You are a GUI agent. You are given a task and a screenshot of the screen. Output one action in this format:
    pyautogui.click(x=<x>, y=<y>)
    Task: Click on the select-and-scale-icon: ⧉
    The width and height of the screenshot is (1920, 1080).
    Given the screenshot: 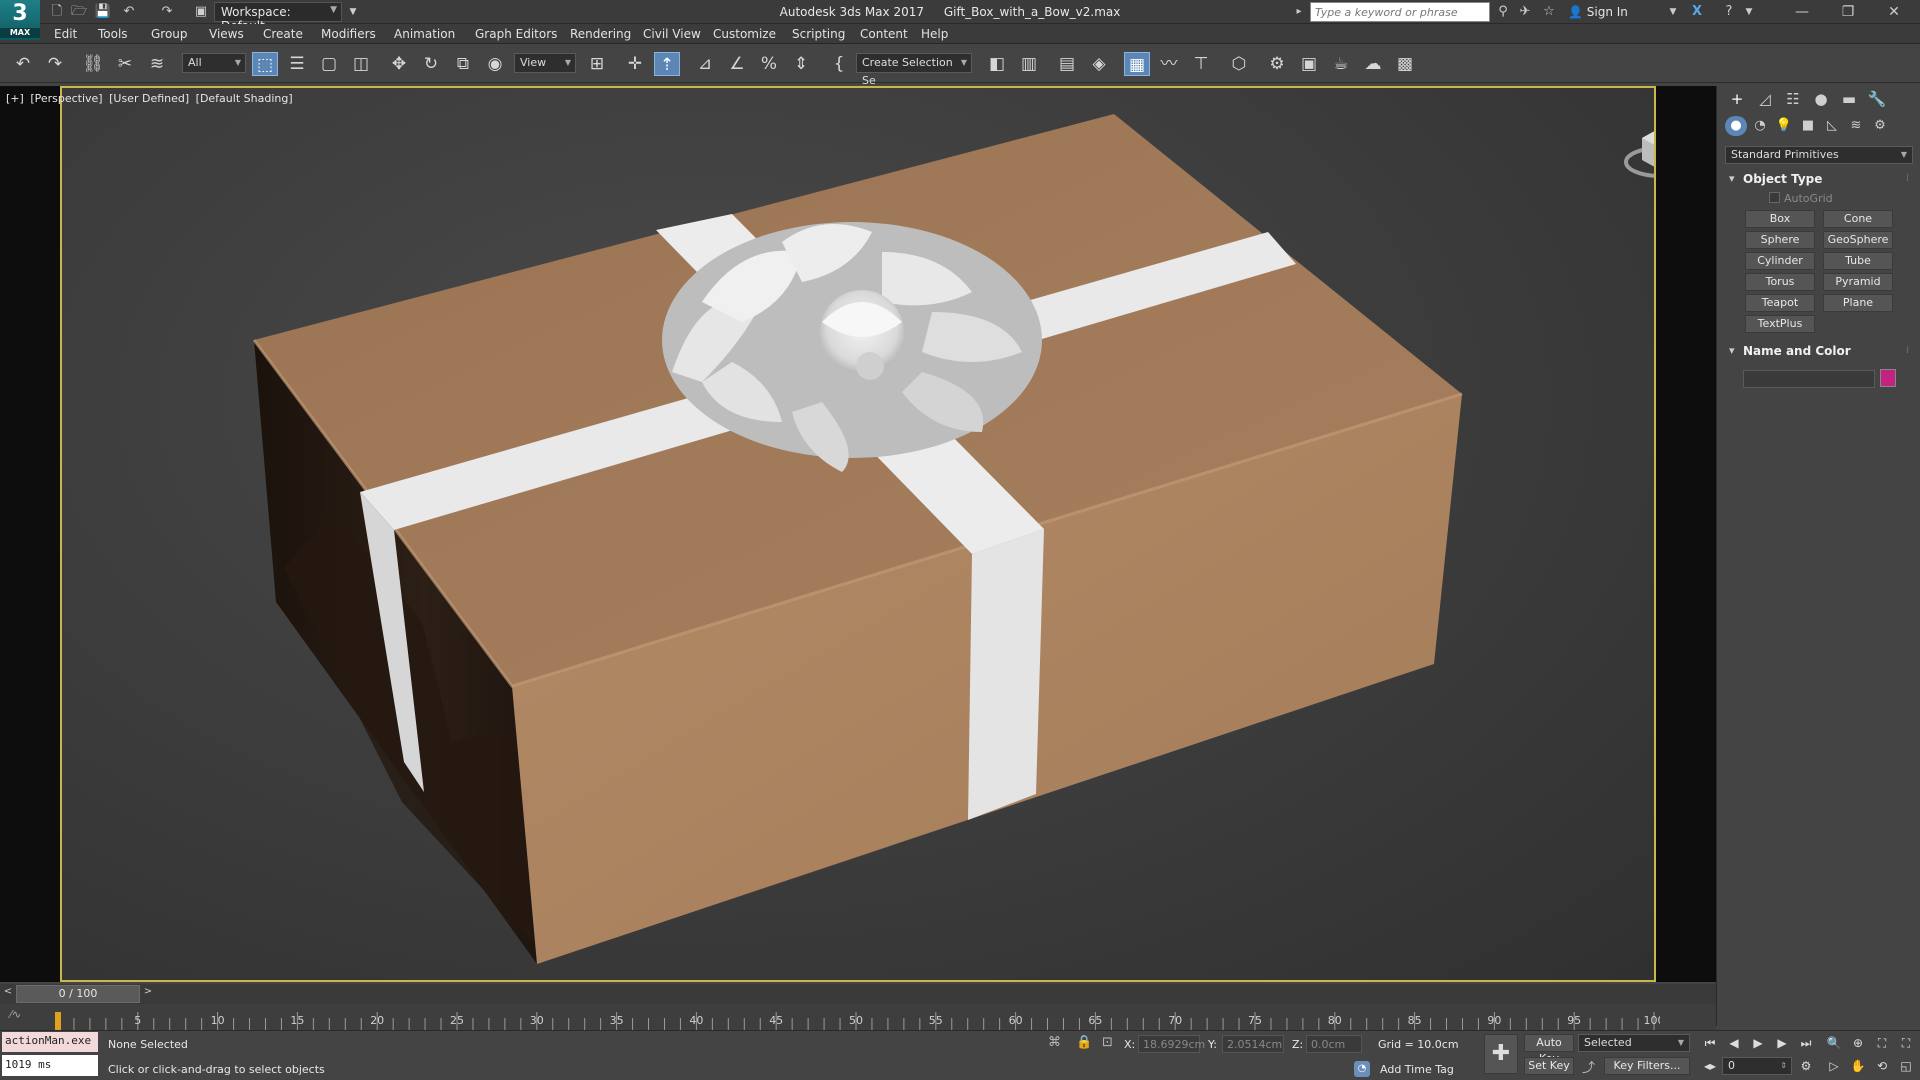 What is the action you would take?
    pyautogui.click(x=463, y=64)
    